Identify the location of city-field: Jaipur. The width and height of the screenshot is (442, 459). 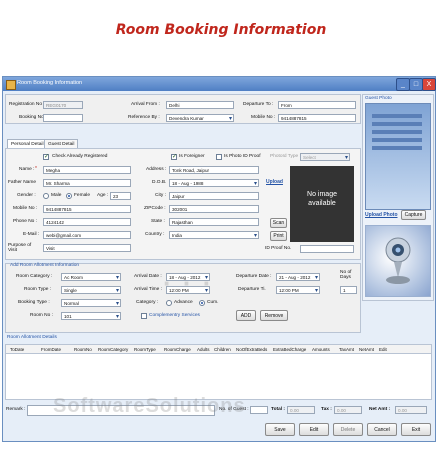
(214, 196).